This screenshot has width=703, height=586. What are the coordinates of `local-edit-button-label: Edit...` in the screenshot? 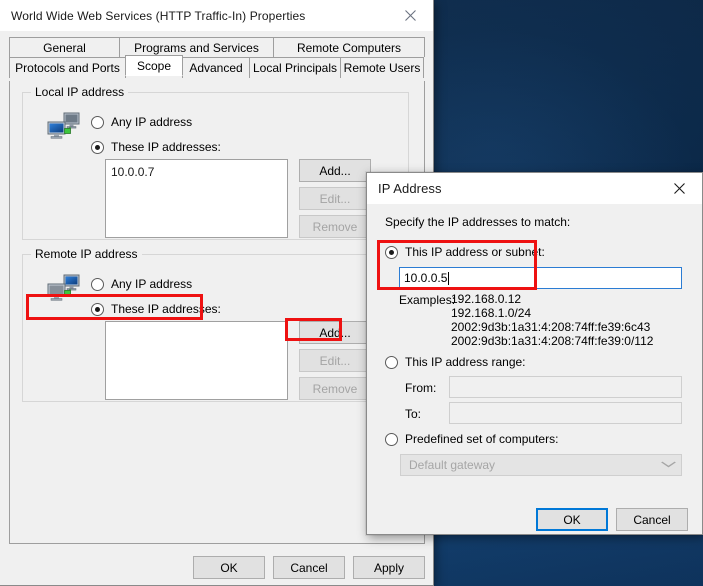 It's located at (335, 198).